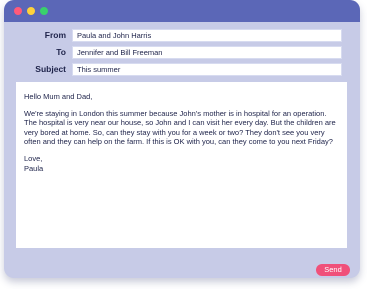 This screenshot has width=367, height=289. What do you see at coordinates (58, 96) in the screenshot?
I see `message-greeting: Hello Mum and Dad,` at bounding box center [58, 96].